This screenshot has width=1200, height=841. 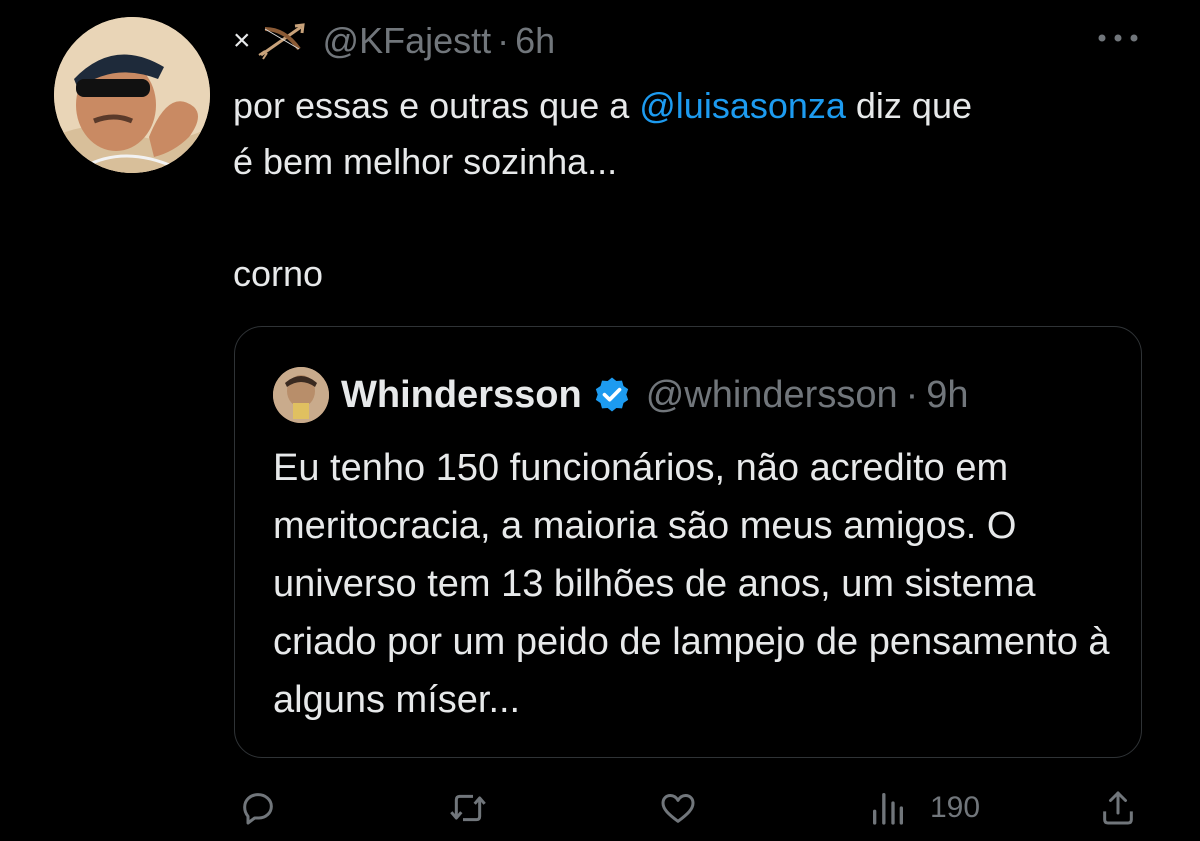 I want to click on heart-icon, so click(x=678, y=808).